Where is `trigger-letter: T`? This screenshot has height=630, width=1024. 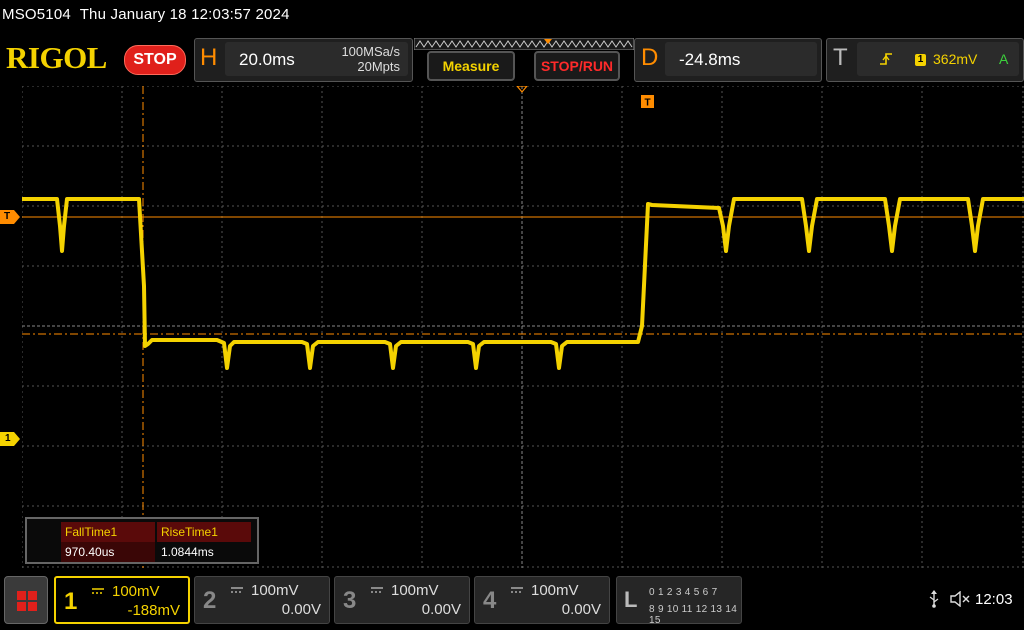 trigger-letter: T is located at coordinates (840, 57).